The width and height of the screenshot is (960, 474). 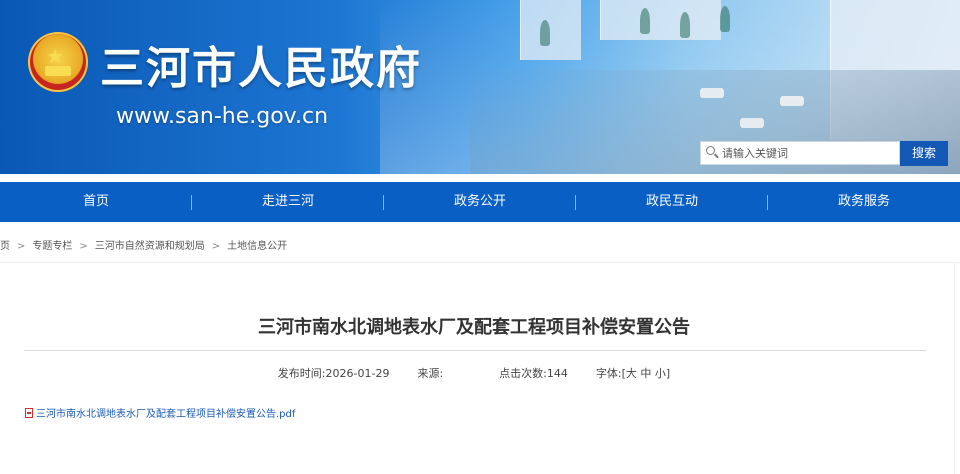 I want to click on site-name: 三河市人民政府, so click(x=261, y=68).